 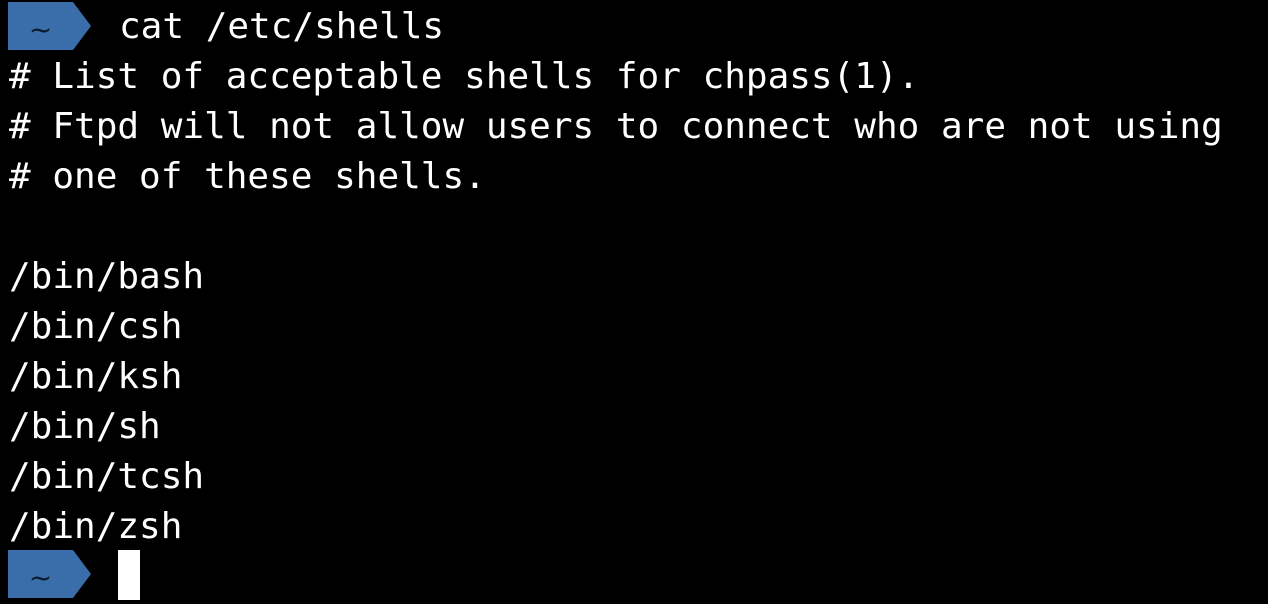 What do you see at coordinates (107, 276) in the screenshot?
I see `output-line: /bin/bash` at bounding box center [107, 276].